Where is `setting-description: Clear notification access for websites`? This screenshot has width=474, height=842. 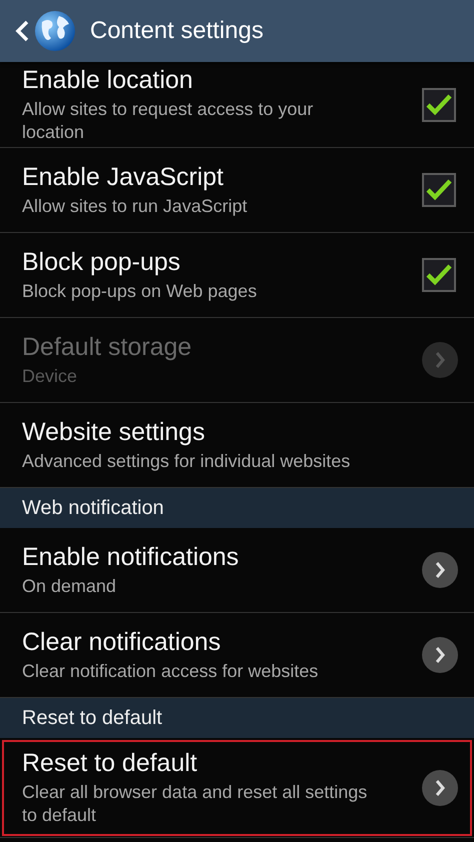
setting-description: Clear notification access for websites is located at coordinates (171, 671).